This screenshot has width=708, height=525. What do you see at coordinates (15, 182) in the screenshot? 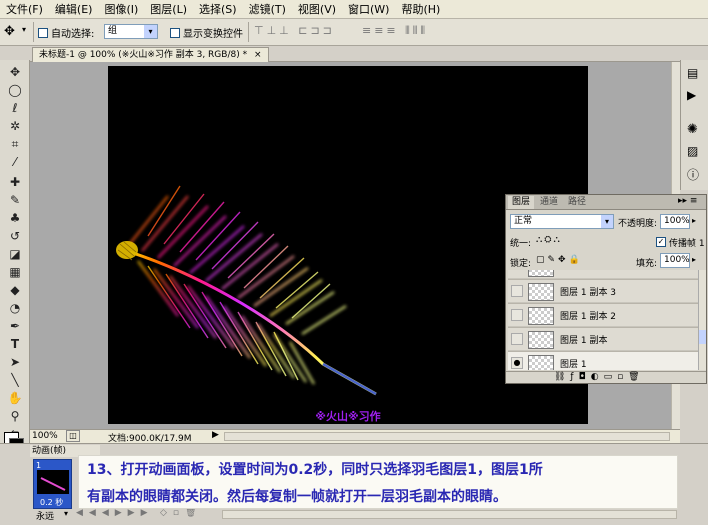
I see `healing-brush-icon: ✚` at bounding box center [15, 182].